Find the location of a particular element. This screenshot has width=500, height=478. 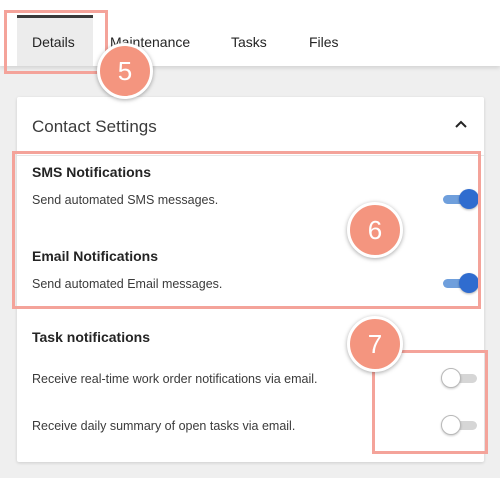

callout-marker-6: 6 is located at coordinates (375, 230).